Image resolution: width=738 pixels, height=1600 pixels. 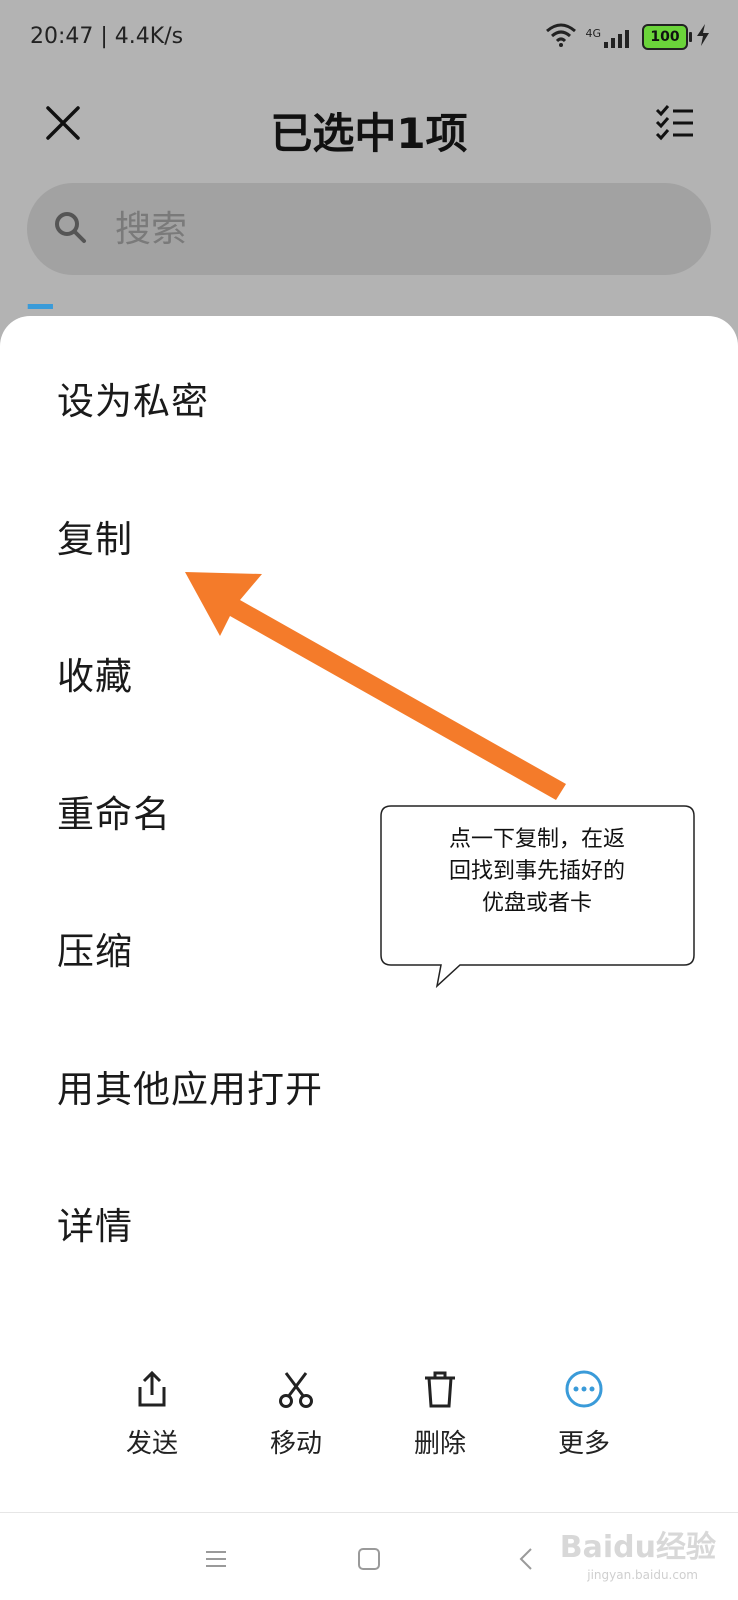 I want to click on wifi-icon, so click(x=561, y=37).